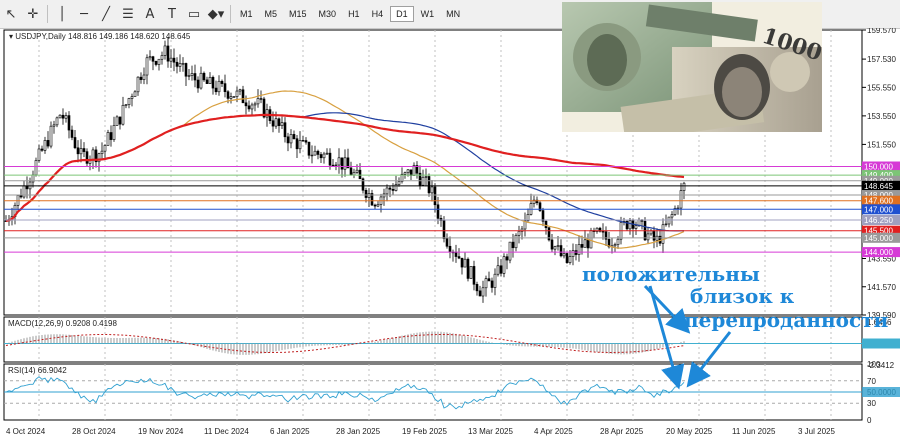 The image size is (900, 443). Describe the element at coordinates (709, 359) in the screenshot. I see `arrow-to-rsi-right` at that location.